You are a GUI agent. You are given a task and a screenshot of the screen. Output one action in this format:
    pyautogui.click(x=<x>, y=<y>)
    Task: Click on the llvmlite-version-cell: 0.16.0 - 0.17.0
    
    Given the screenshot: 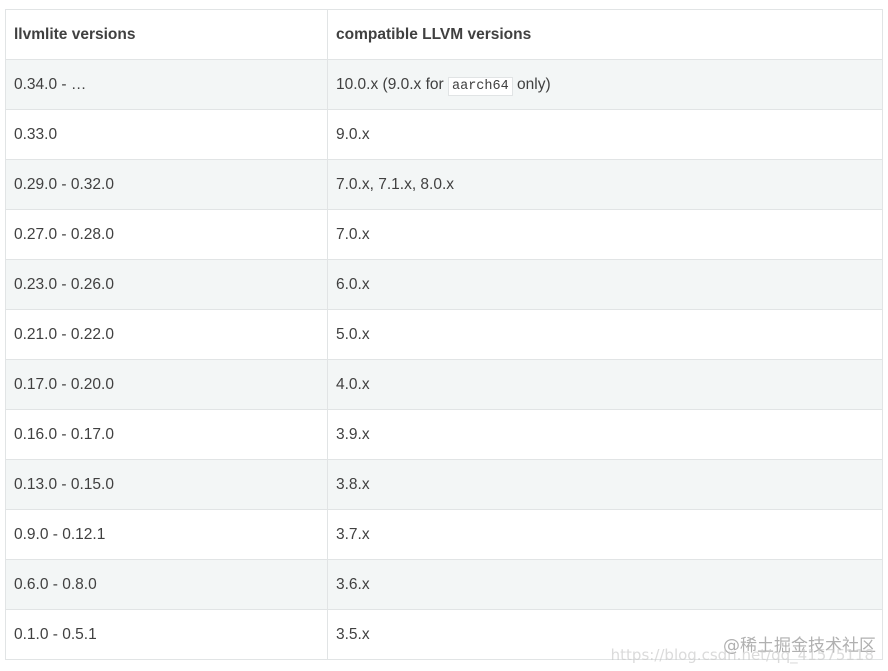 What is the action you would take?
    pyautogui.click(x=166, y=434)
    